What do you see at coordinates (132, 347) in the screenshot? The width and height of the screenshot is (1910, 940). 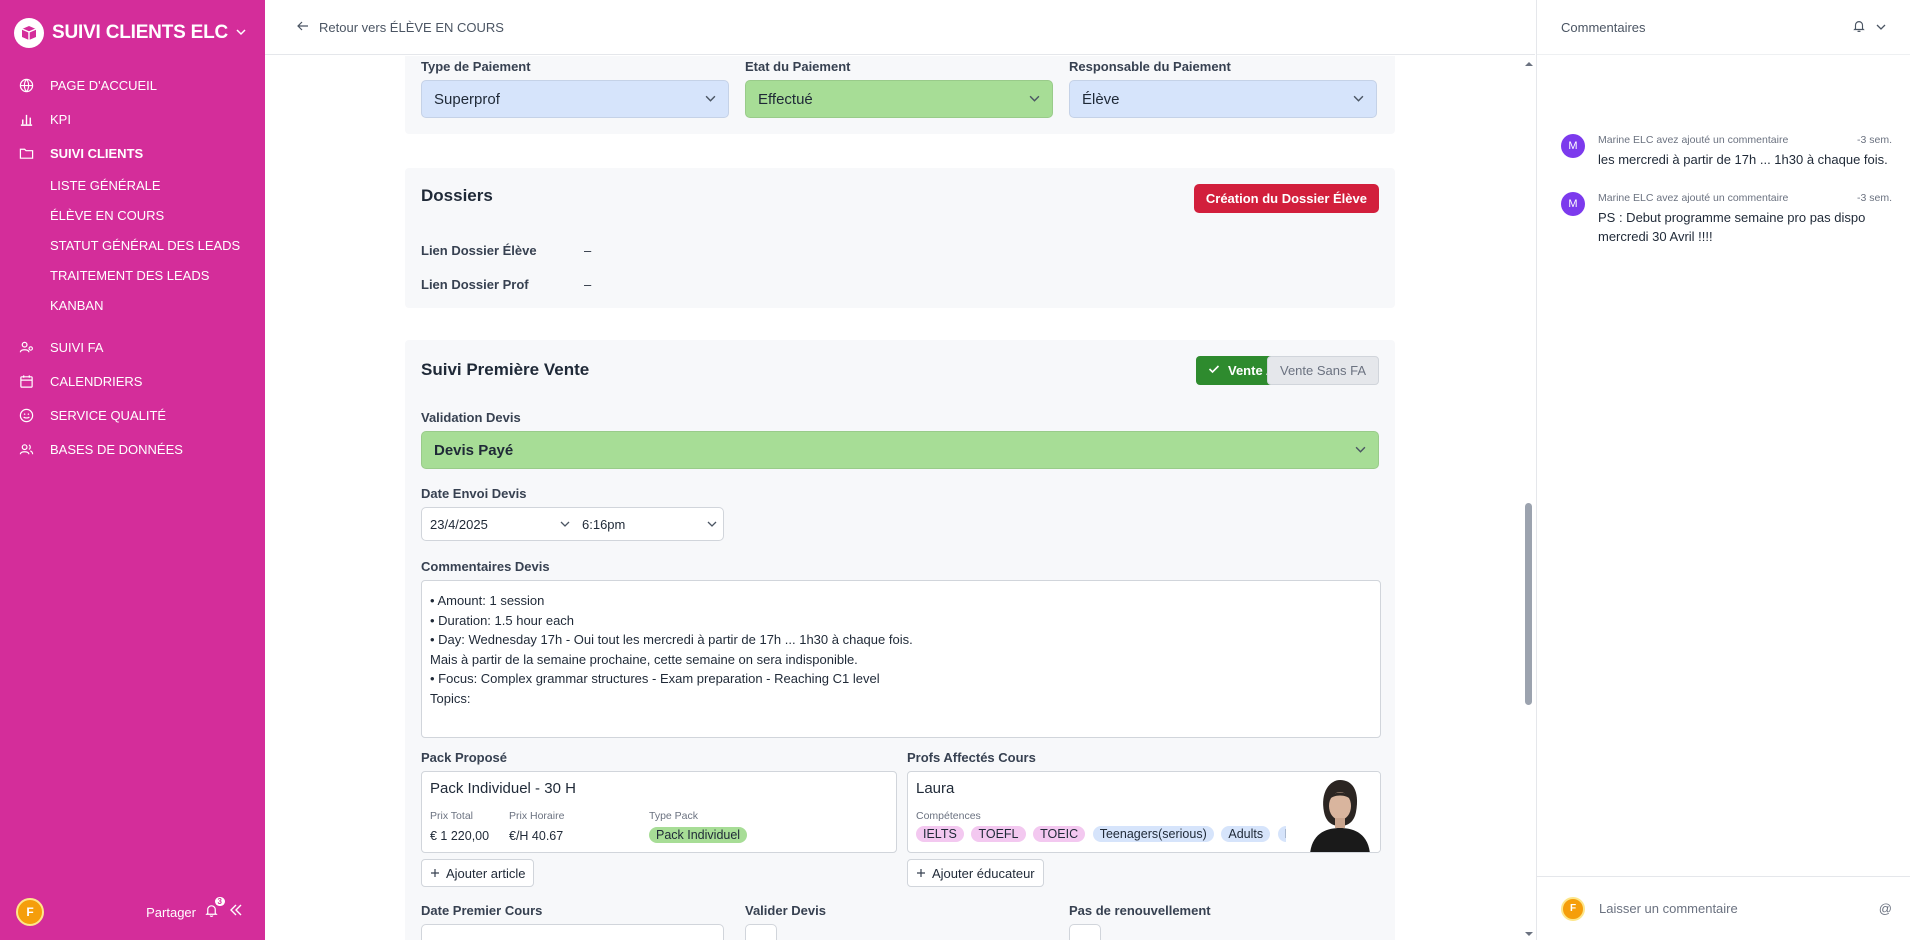 I see `sidebar-item-suivi-fa: SUIVI FA` at bounding box center [132, 347].